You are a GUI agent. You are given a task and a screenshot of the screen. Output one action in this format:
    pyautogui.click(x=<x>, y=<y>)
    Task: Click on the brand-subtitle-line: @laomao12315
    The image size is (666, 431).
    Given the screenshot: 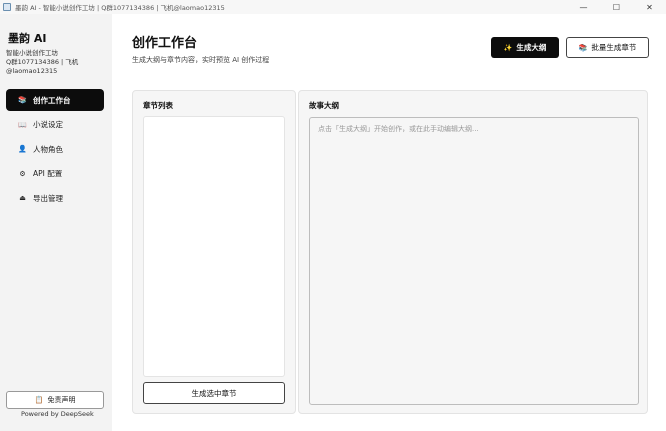 What is the action you would take?
    pyautogui.click(x=32, y=71)
    